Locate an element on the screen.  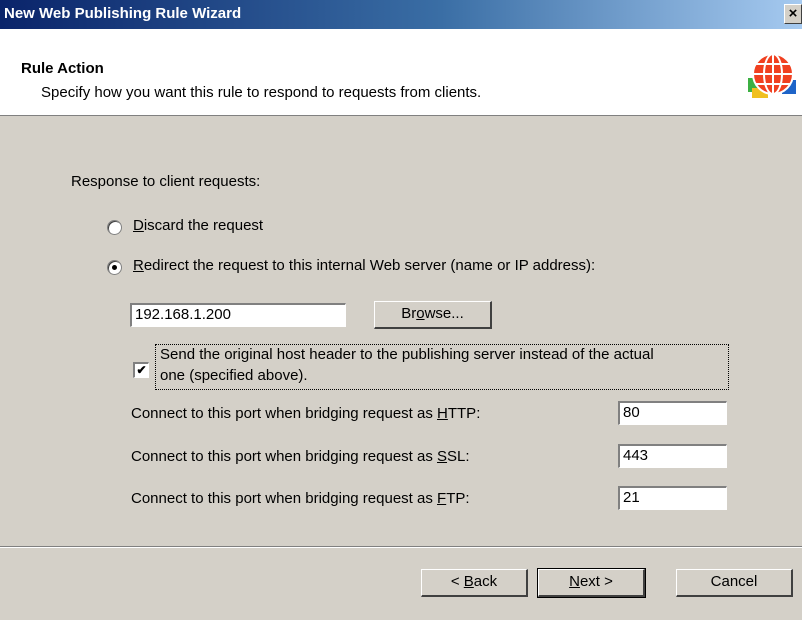
title-bar: New Web Publishing Rule Wizard × is located at coordinates (401, 14).